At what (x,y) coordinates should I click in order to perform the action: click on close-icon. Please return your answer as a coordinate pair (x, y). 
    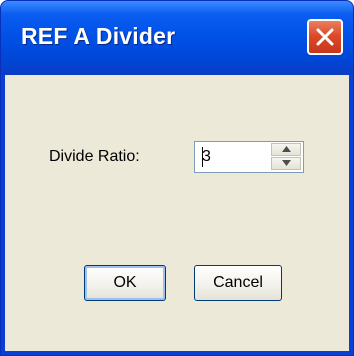
    Looking at the image, I should click on (325, 37).